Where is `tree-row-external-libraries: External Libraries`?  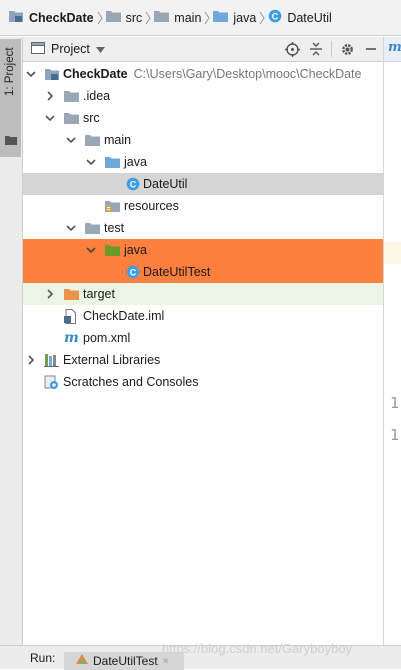 tree-row-external-libraries: External Libraries is located at coordinates (203, 360).